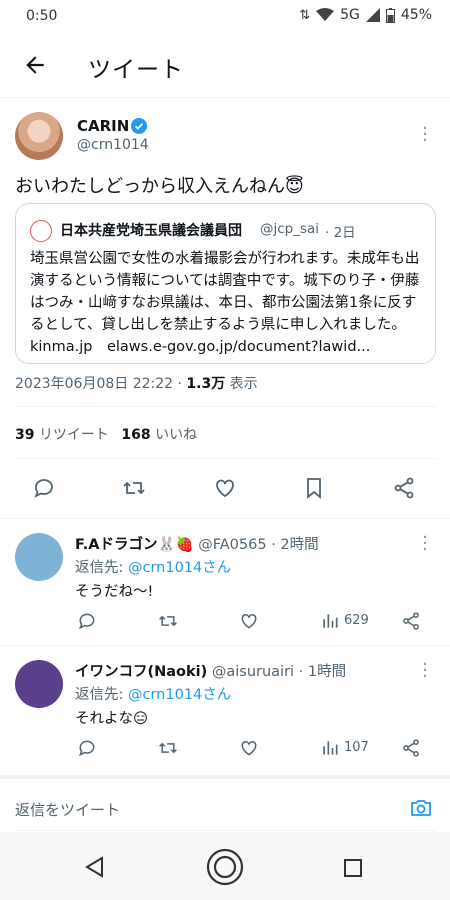  What do you see at coordinates (325, 14) in the screenshot?
I see `wifi-icon` at bounding box center [325, 14].